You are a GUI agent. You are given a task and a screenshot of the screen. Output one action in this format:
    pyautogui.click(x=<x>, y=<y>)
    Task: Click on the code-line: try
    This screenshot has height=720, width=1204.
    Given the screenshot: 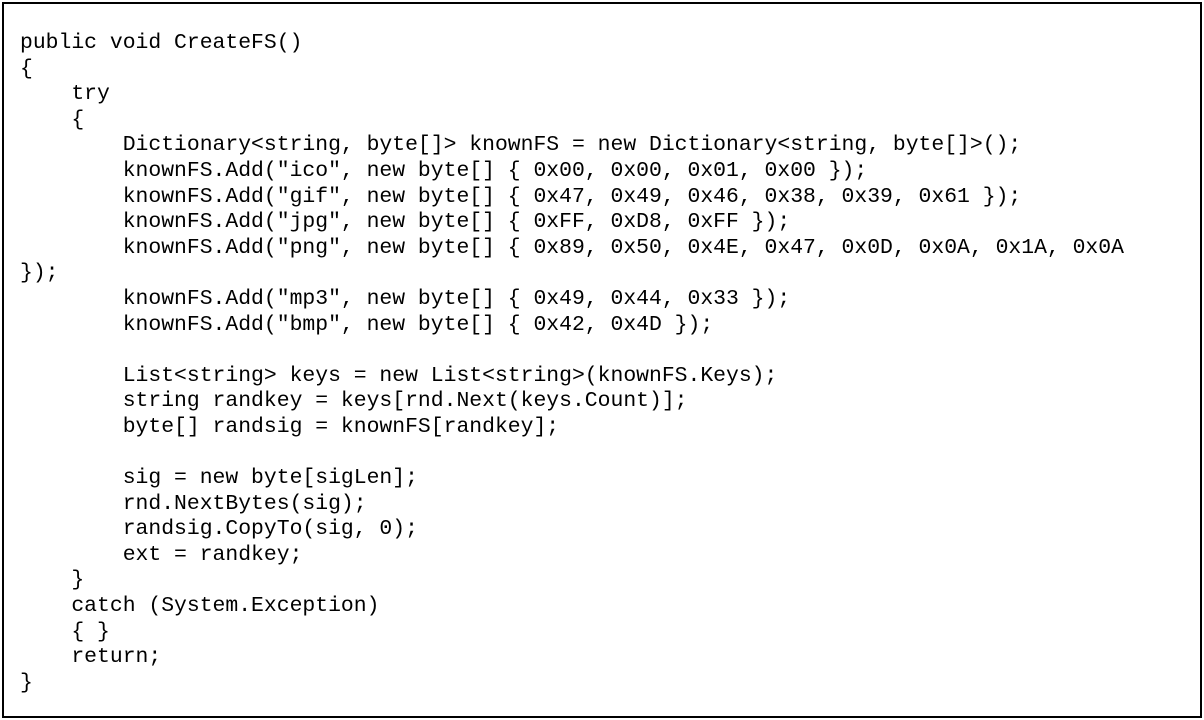 What is the action you would take?
    pyautogui.click(x=65, y=94)
    